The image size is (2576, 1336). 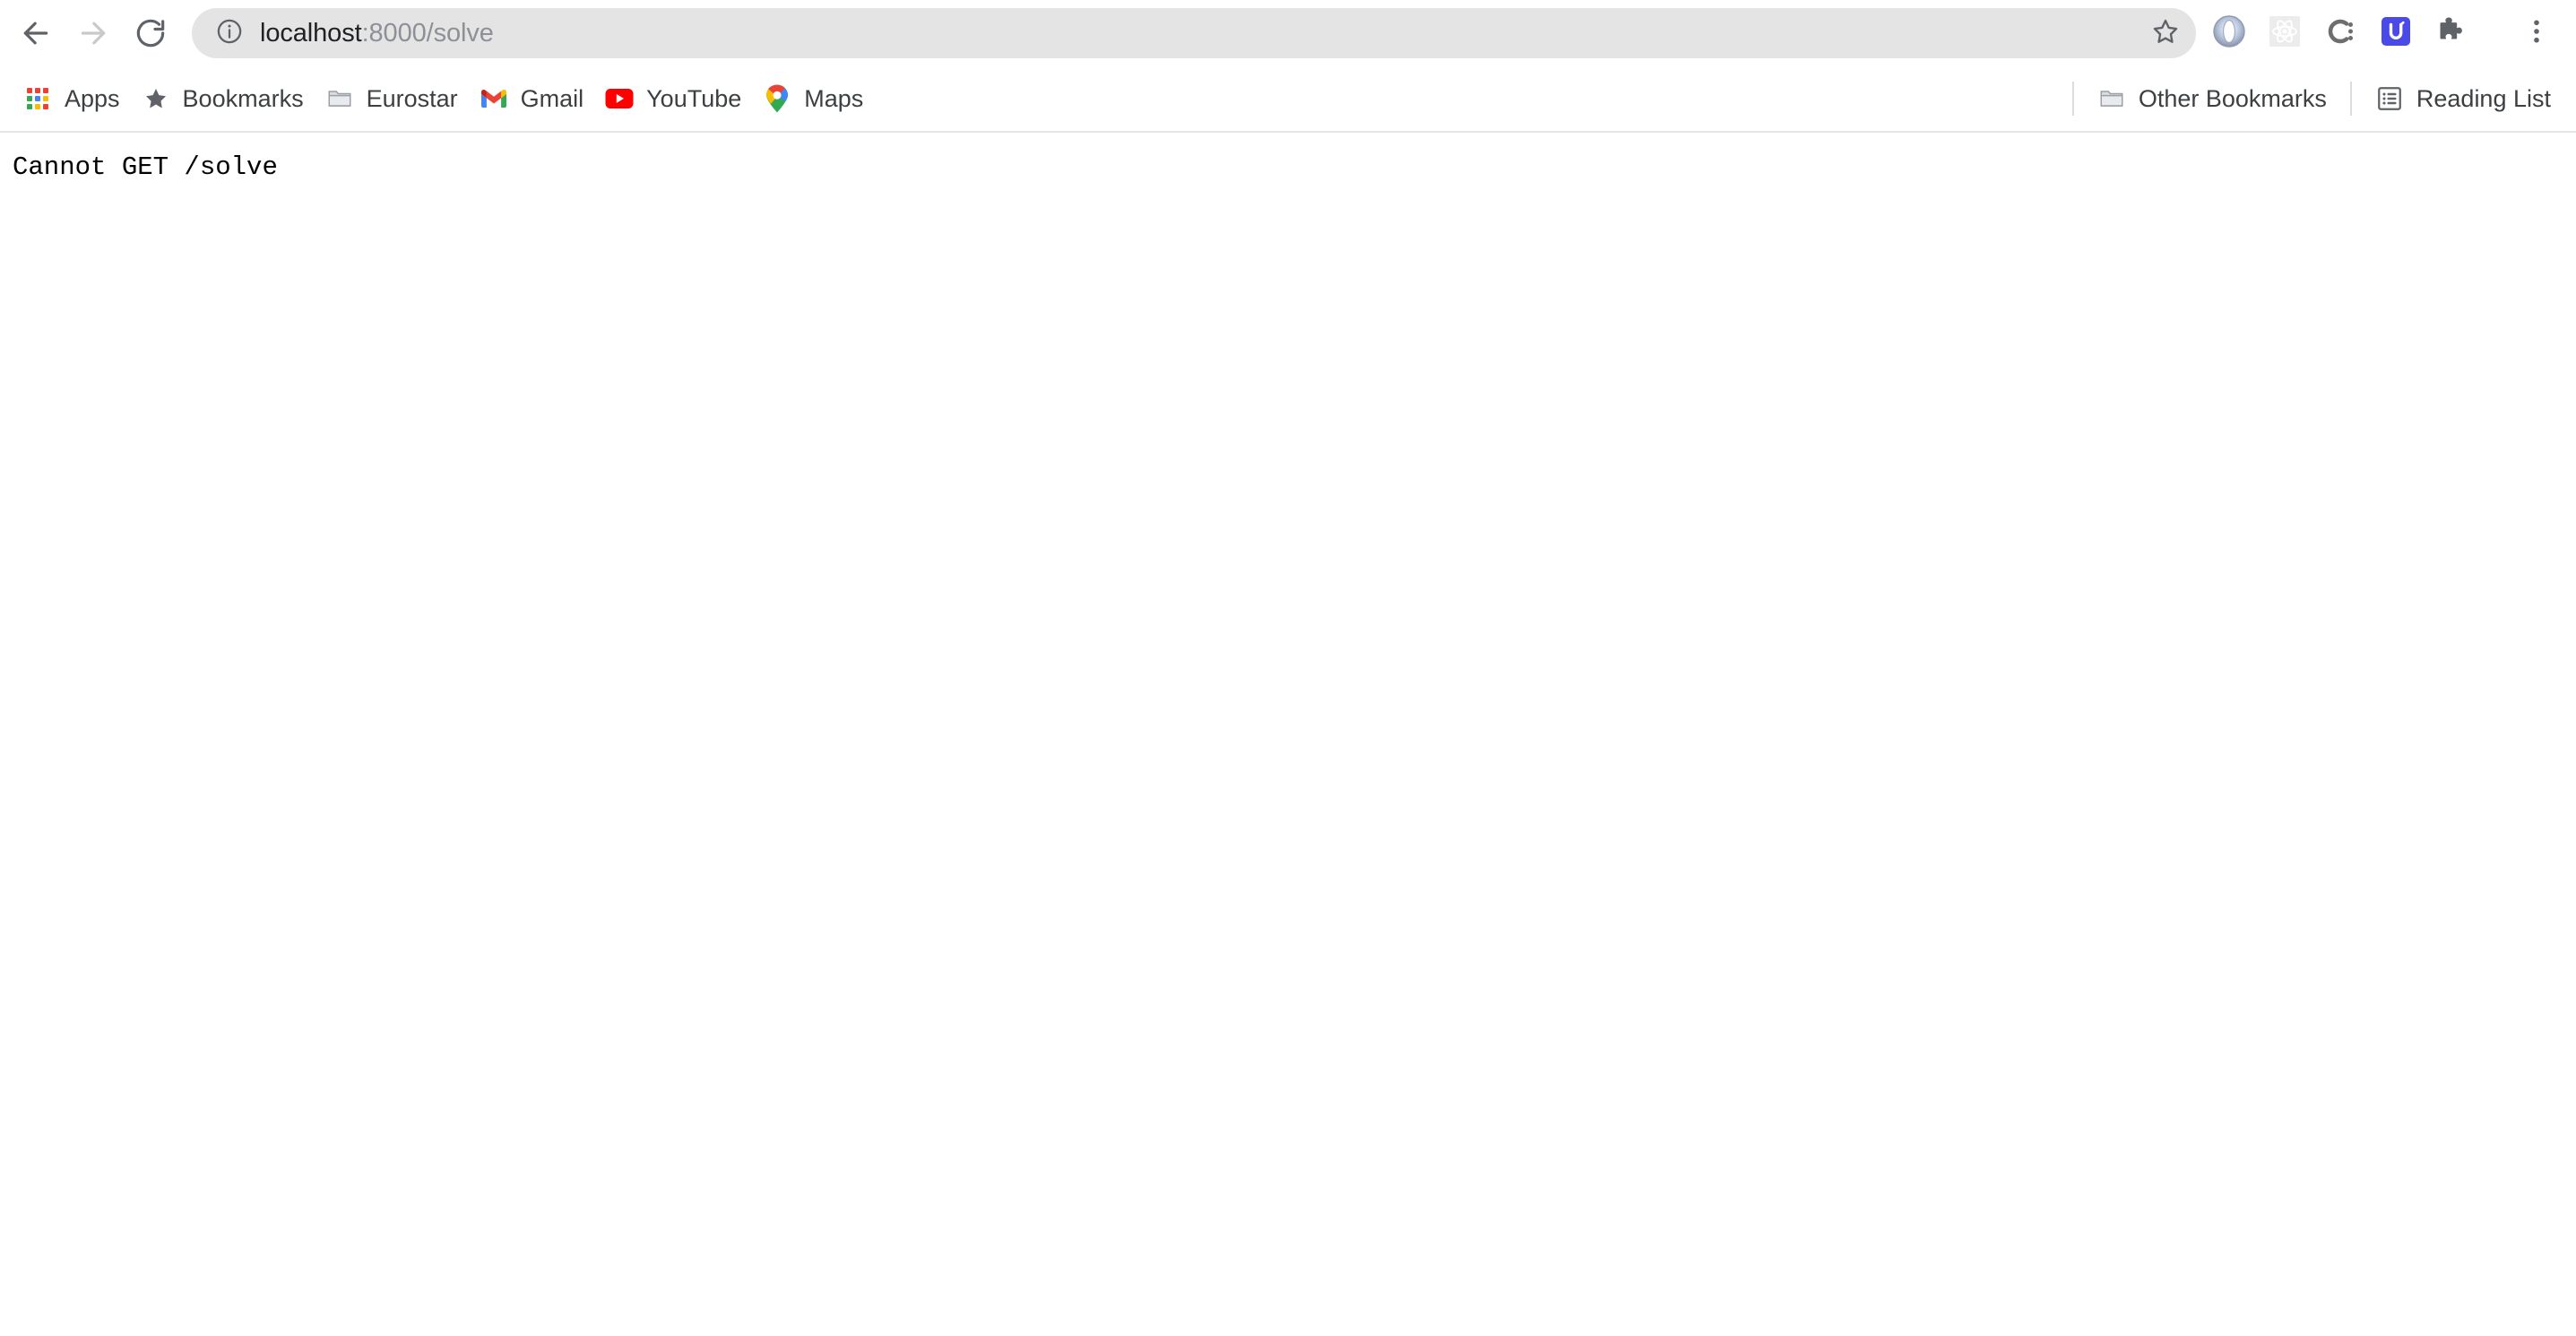 I want to click on bookmark-label: Other Bookmarks, so click(x=2232, y=98).